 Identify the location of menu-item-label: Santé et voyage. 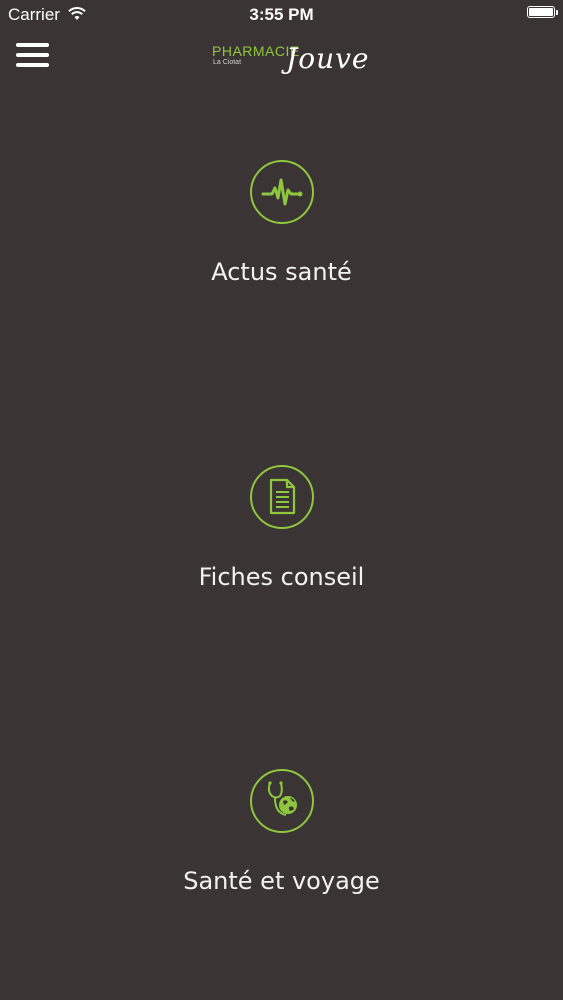
(281, 881).